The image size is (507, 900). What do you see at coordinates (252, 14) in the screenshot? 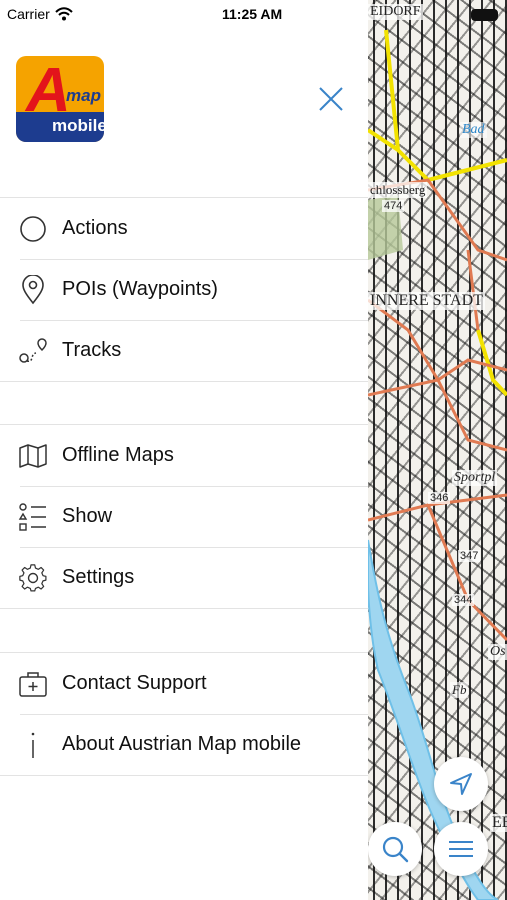
I see `status-time: 11:25 AM` at bounding box center [252, 14].